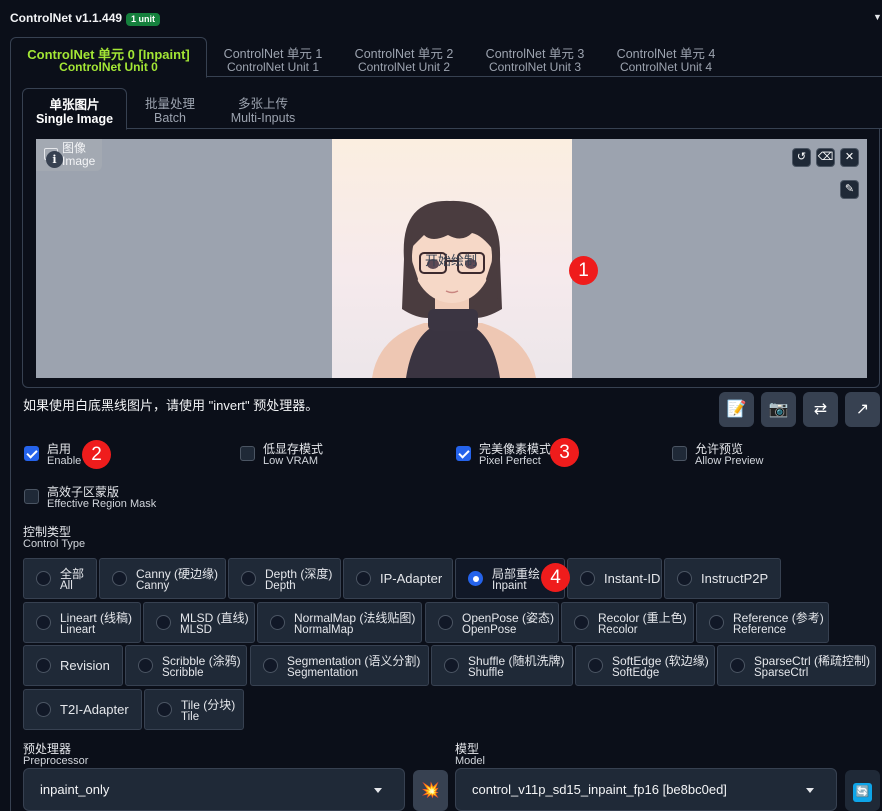 The height and width of the screenshot is (811, 882). I want to click on control-type-mlsd: MLSD (直线) MLSD, so click(199, 622).